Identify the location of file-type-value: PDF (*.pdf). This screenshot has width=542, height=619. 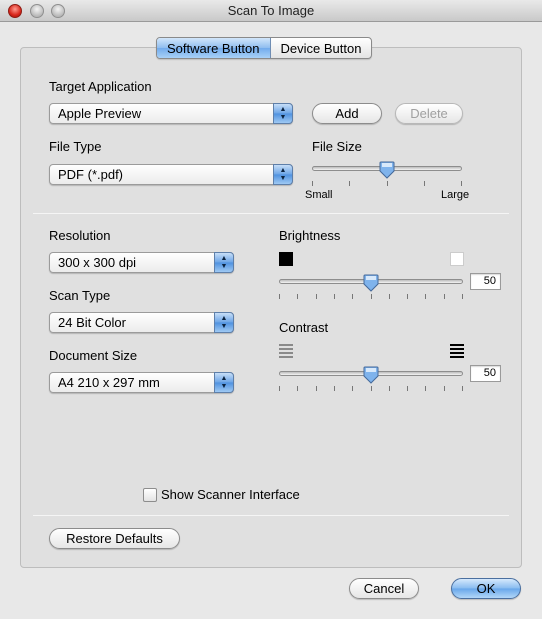
(91, 174).